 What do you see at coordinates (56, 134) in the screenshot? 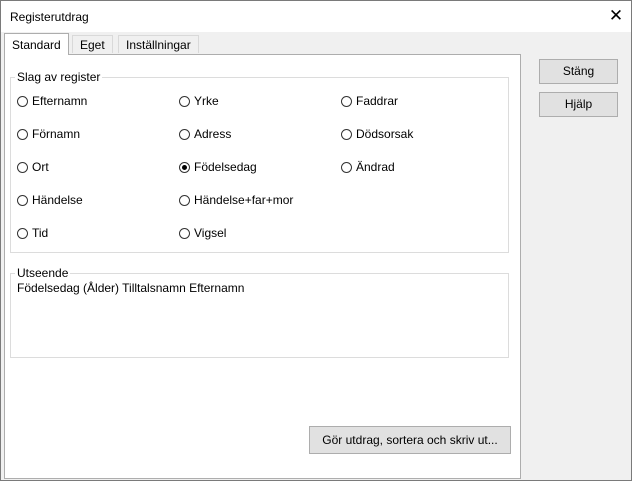
I see `radio-label: Förnamn` at bounding box center [56, 134].